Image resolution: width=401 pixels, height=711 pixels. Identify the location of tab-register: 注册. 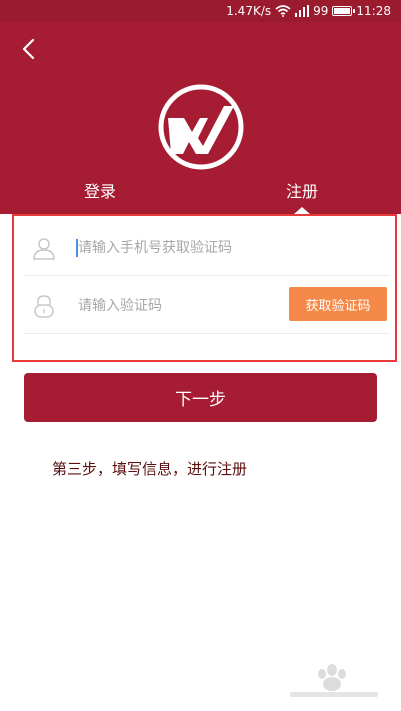
(302, 191).